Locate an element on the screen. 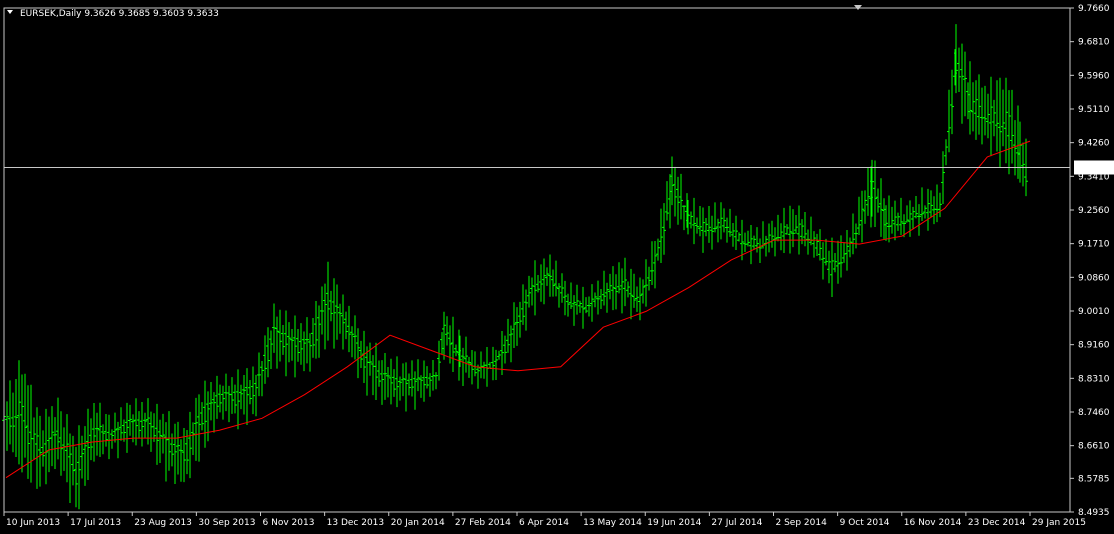  x-tick-label: 6 Apr 2014 is located at coordinates (544, 523).